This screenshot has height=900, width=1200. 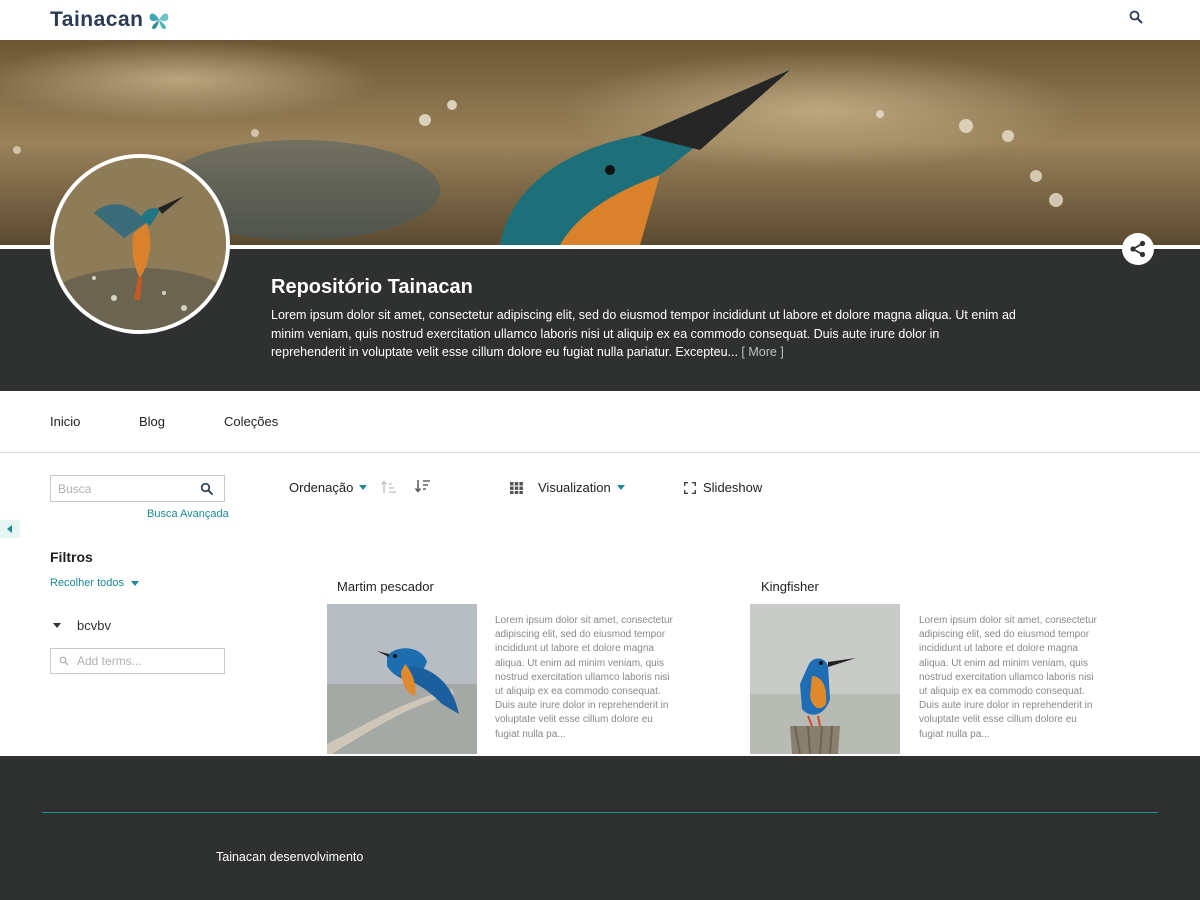 I want to click on nav-item-colecoes: Coleções, so click(x=251, y=421).